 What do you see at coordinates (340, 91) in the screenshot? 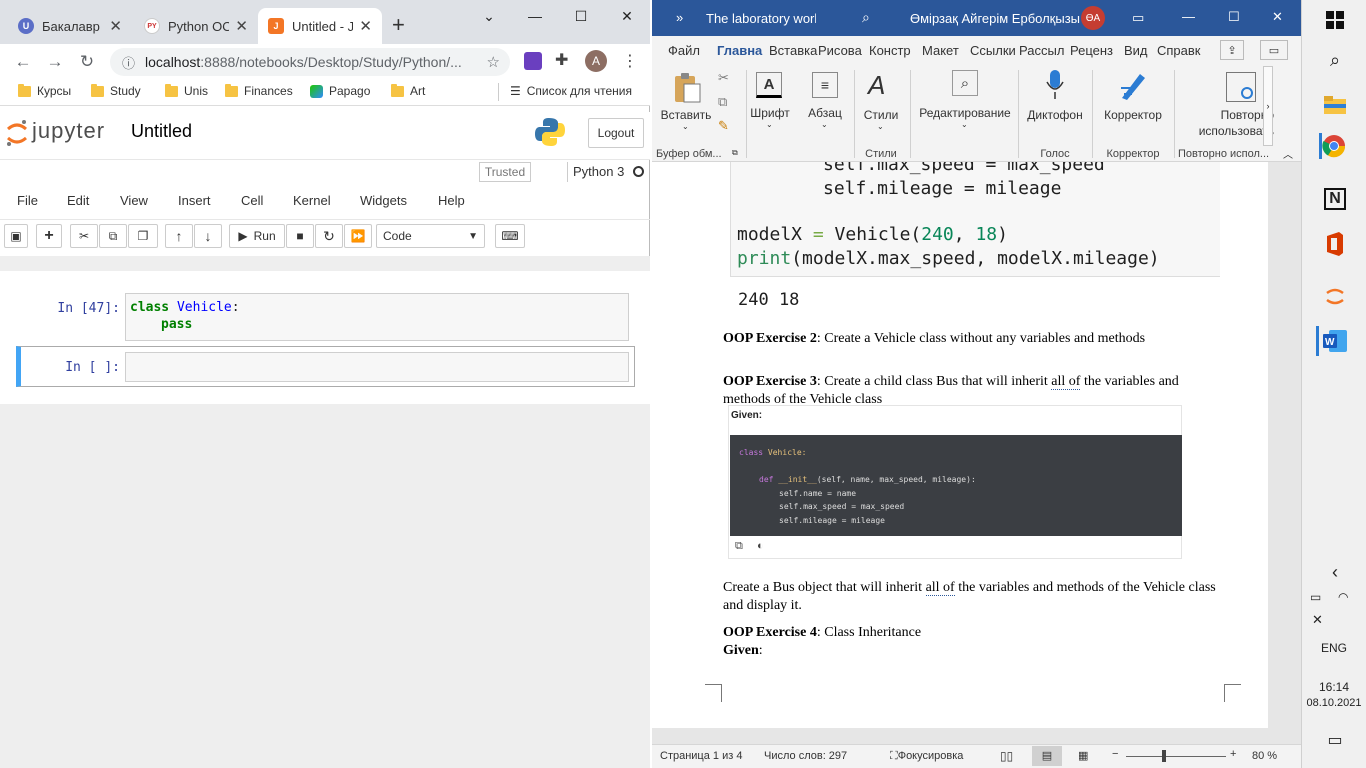
I see `bookmark-item: Papago` at bounding box center [340, 91].